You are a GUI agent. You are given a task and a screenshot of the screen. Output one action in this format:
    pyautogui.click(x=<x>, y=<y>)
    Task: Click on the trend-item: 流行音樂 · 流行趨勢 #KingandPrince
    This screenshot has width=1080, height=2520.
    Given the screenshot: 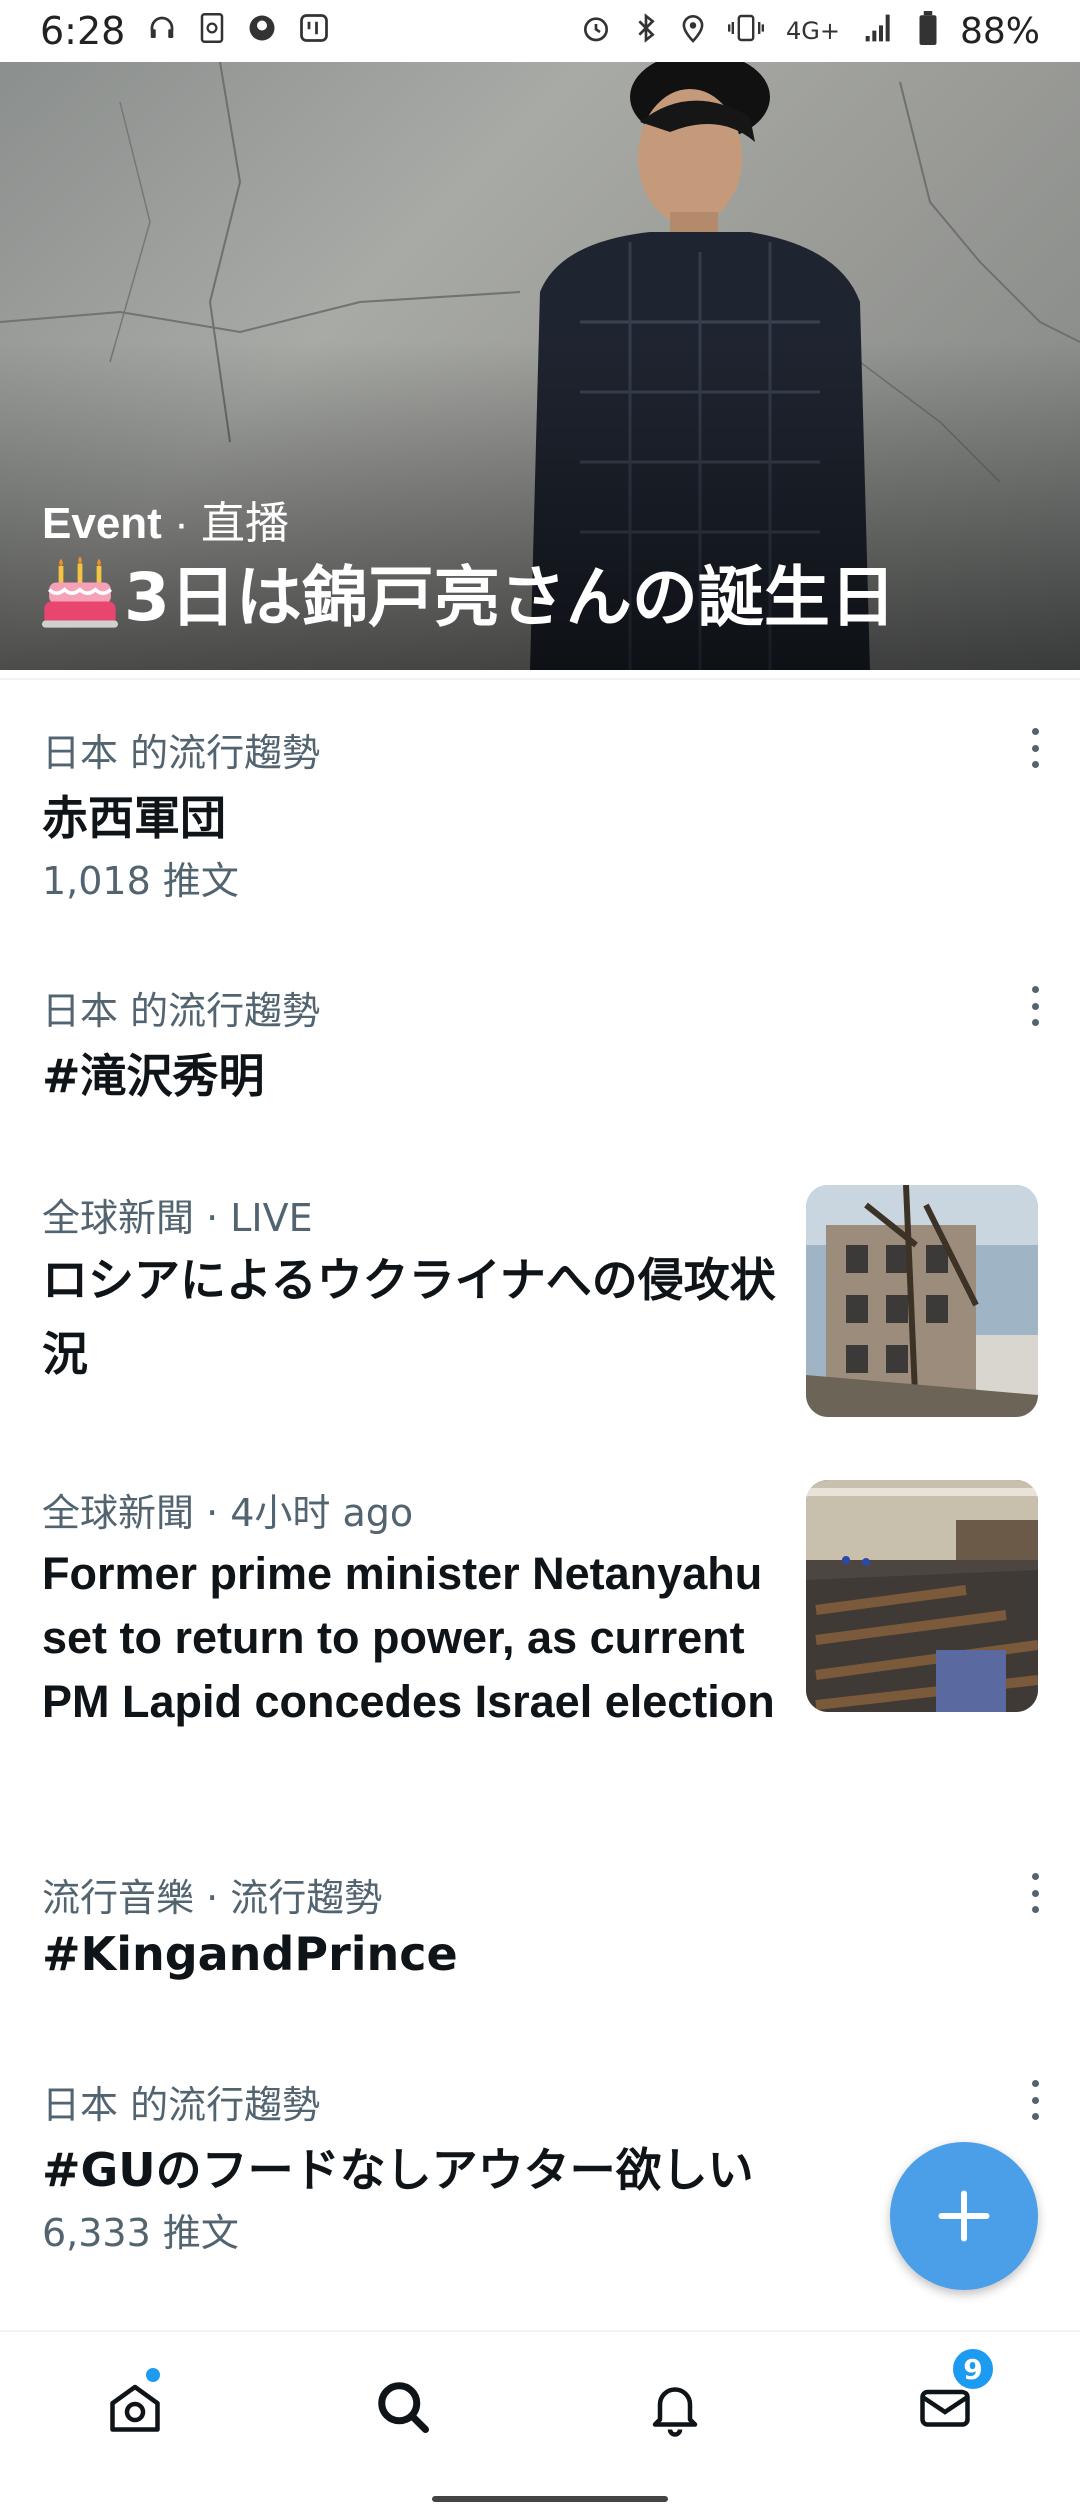 What is the action you would take?
    pyautogui.click(x=540, y=1935)
    